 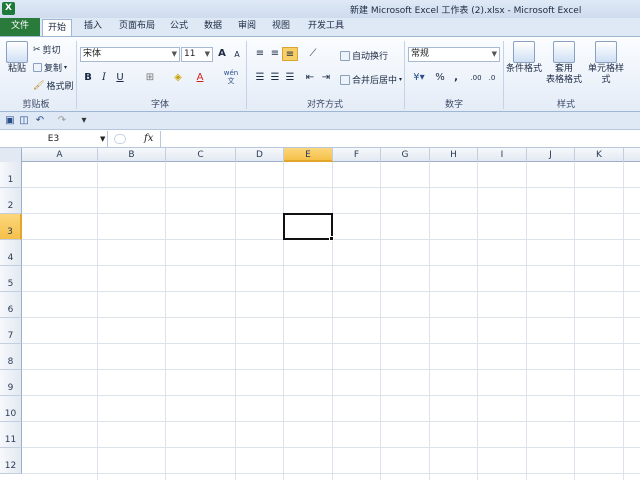 What do you see at coordinates (11, 227) in the screenshot?
I see `row-header-3: 3` at bounding box center [11, 227].